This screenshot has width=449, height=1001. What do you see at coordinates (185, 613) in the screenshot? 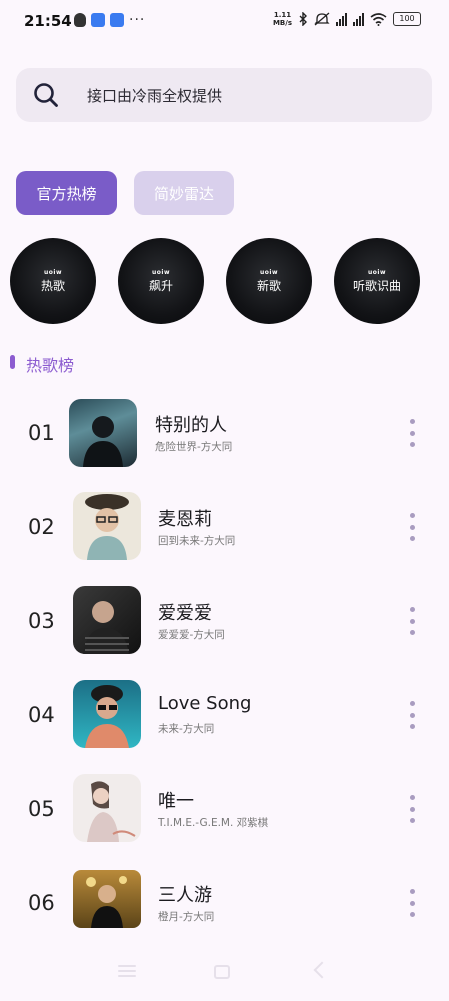
I see `song-title: 爱爱爱` at bounding box center [185, 613].